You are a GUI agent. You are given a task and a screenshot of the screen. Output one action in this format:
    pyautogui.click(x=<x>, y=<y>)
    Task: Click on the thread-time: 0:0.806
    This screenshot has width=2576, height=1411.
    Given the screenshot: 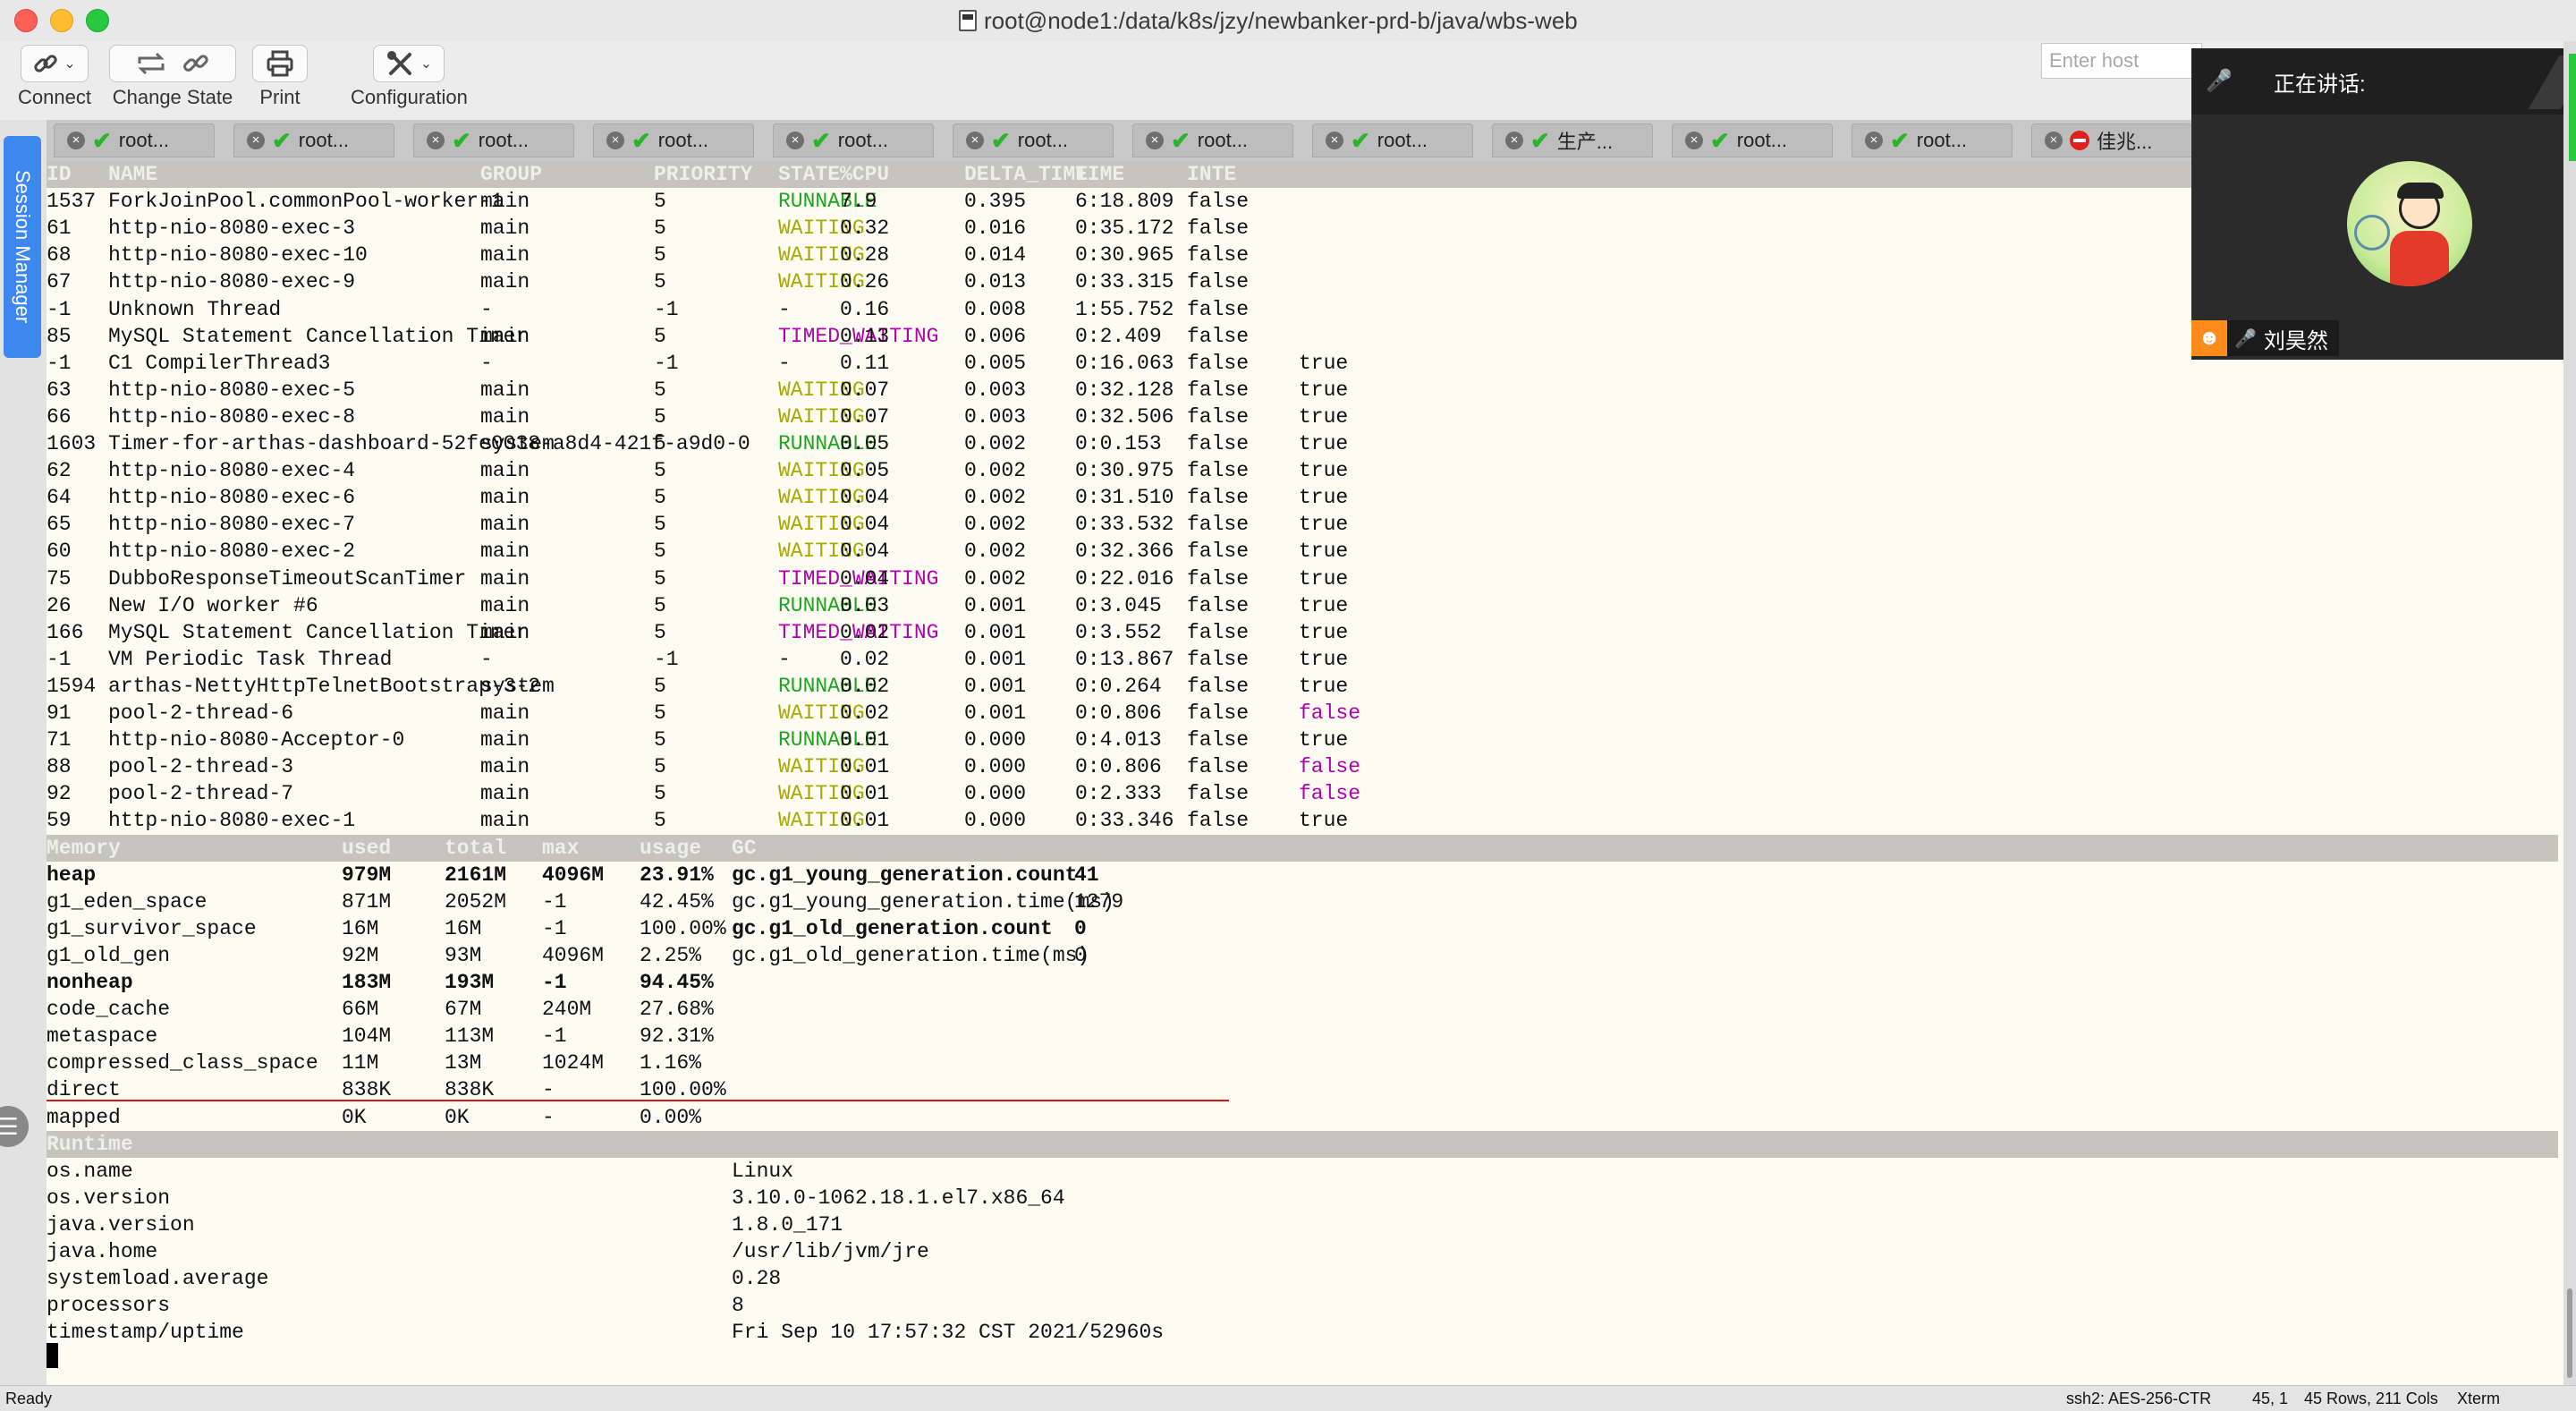 What is the action you would take?
    pyautogui.click(x=1118, y=713)
    